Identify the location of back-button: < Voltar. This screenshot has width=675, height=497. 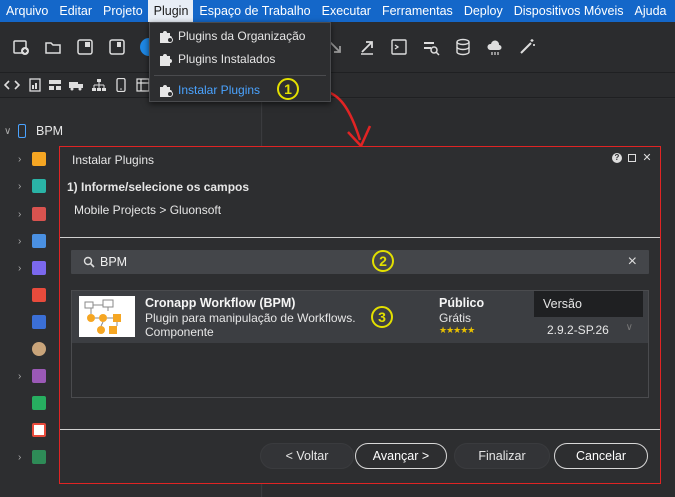
(307, 456).